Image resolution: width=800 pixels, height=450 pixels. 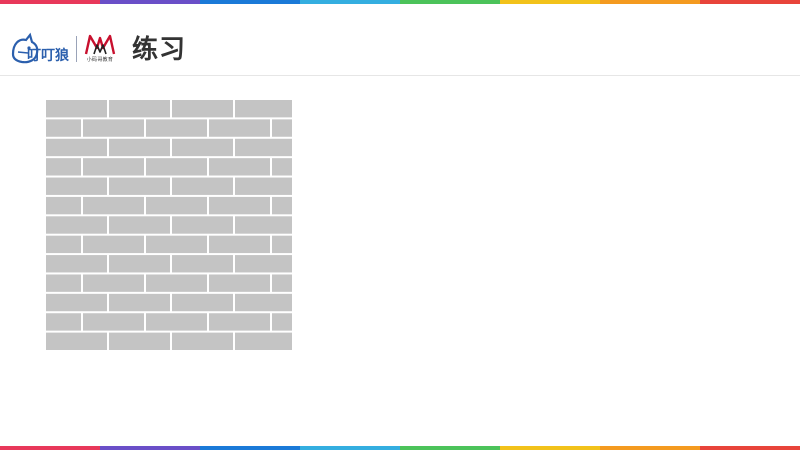 I want to click on bottom-color-stripe, so click(x=400, y=448).